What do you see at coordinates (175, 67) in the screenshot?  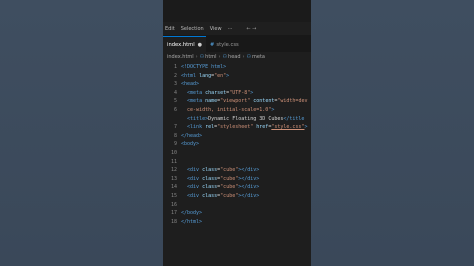 I see `line-number: 1` at bounding box center [175, 67].